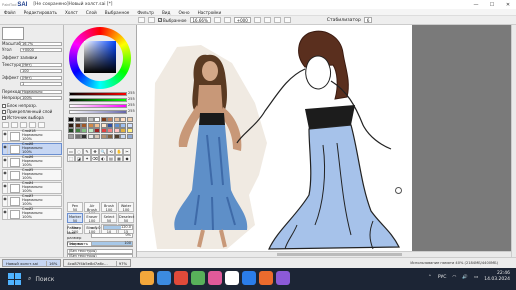 The height and width of the screenshot is (290, 516). Describe the element at coordinates (277, 20) in the screenshot. I see `flip-button` at that location.